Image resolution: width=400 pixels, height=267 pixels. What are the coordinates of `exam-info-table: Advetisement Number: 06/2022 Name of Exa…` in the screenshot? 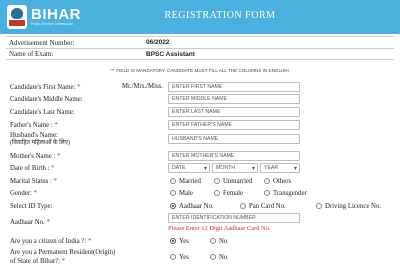 It's located at (200, 48).